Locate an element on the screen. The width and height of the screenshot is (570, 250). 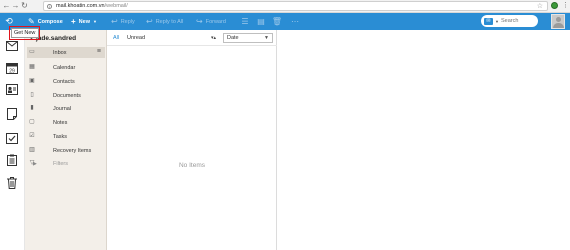
folder-label: Journal is located at coordinates (62, 108).